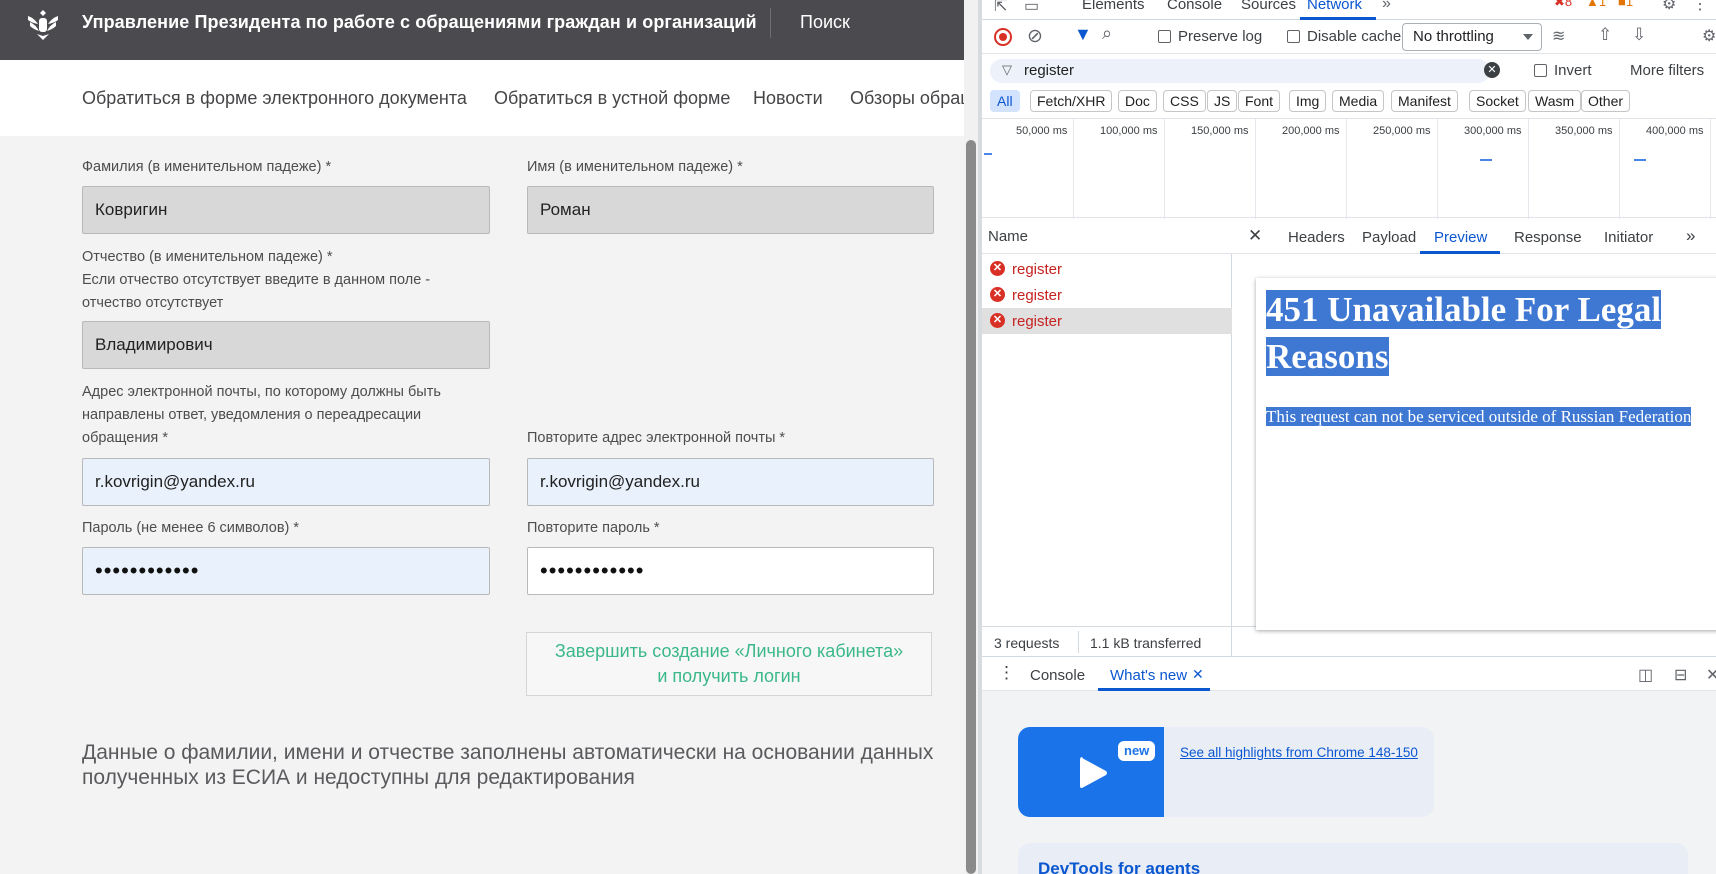 Image resolution: width=1716 pixels, height=874 pixels. What do you see at coordinates (730, 571) in the screenshot?
I see `password-repeat-field: ••••••••••••` at bounding box center [730, 571].